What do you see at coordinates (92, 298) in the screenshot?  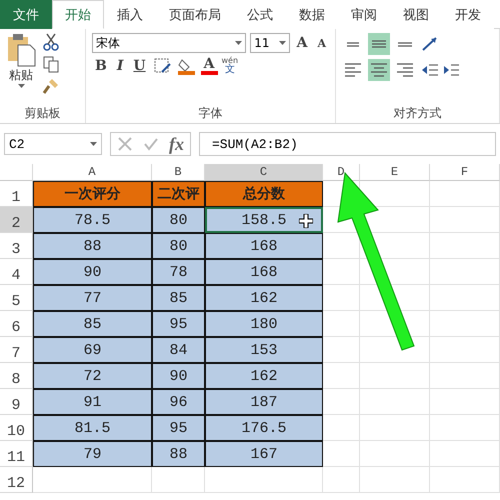 I see `table-cell: 77` at bounding box center [92, 298].